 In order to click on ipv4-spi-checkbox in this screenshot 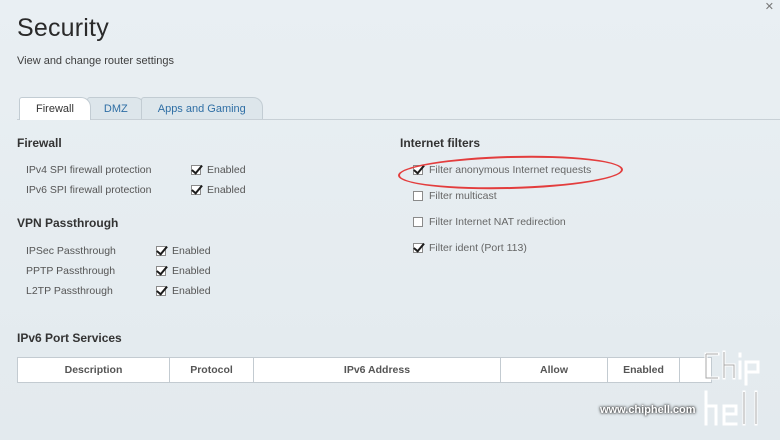, I will do `click(196, 170)`.